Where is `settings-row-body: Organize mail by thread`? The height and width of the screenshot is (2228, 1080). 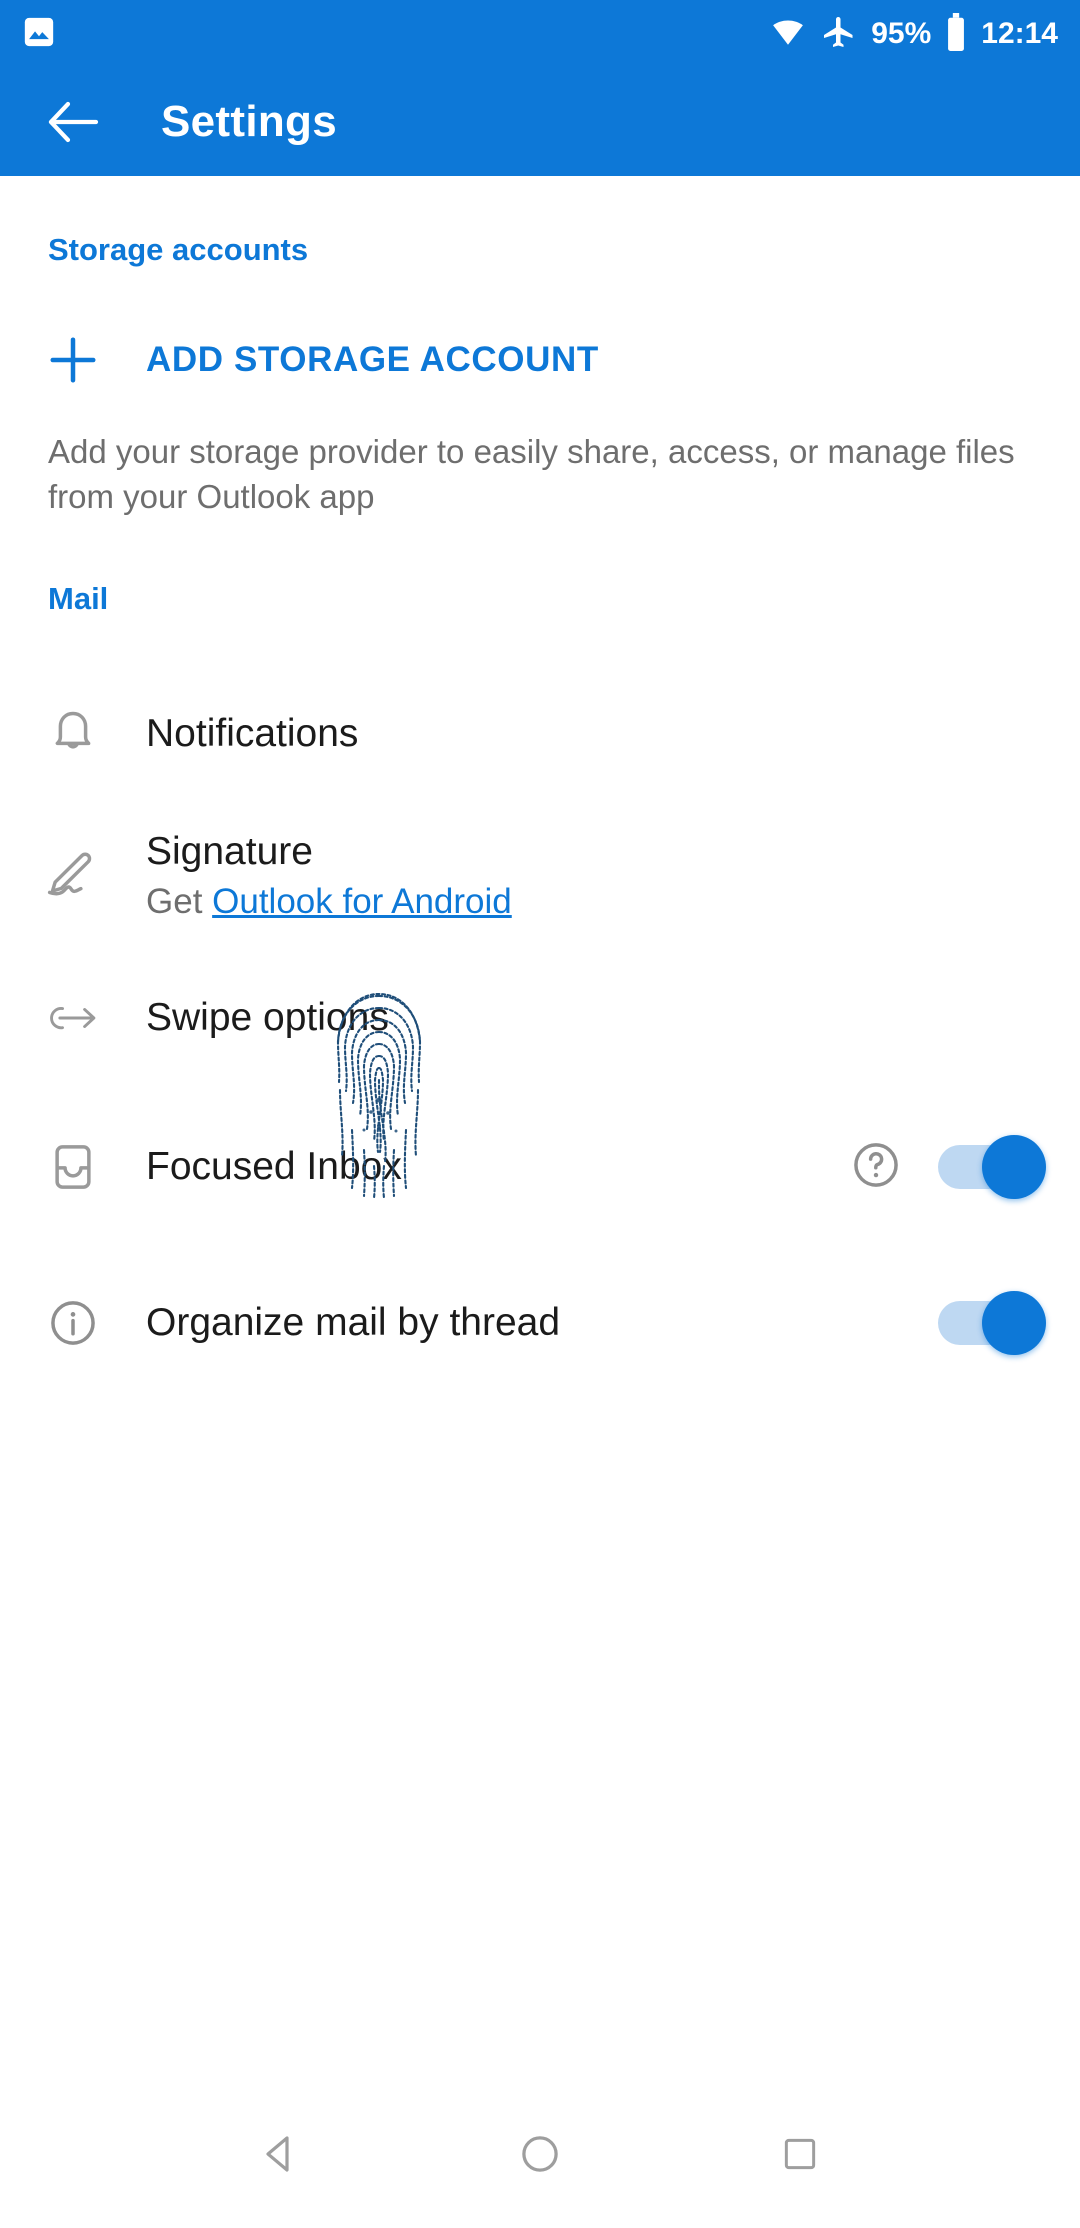
settings-row-body: Organize mail by thread is located at coordinates (542, 1323).